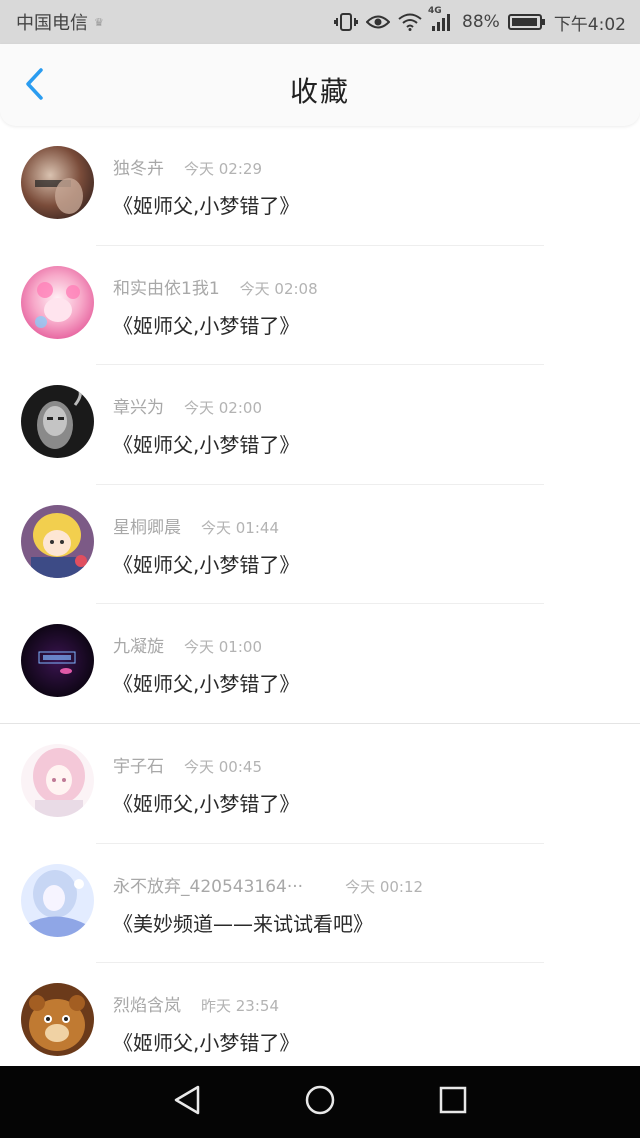 This screenshot has height=1138, width=640. Describe the element at coordinates (435, 11) in the screenshot. I see `network-label: 4G` at that location.